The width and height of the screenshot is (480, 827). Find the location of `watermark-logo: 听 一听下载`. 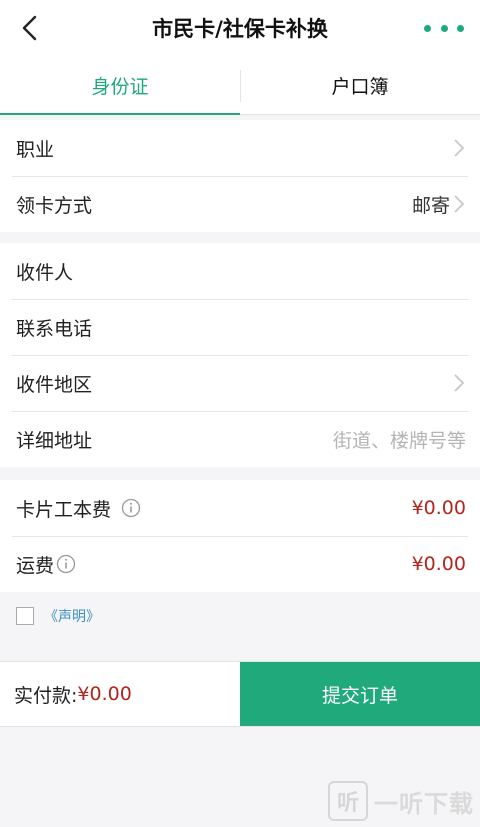

watermark-logo: 听 一听下载 is located at coordinates (401, 801).